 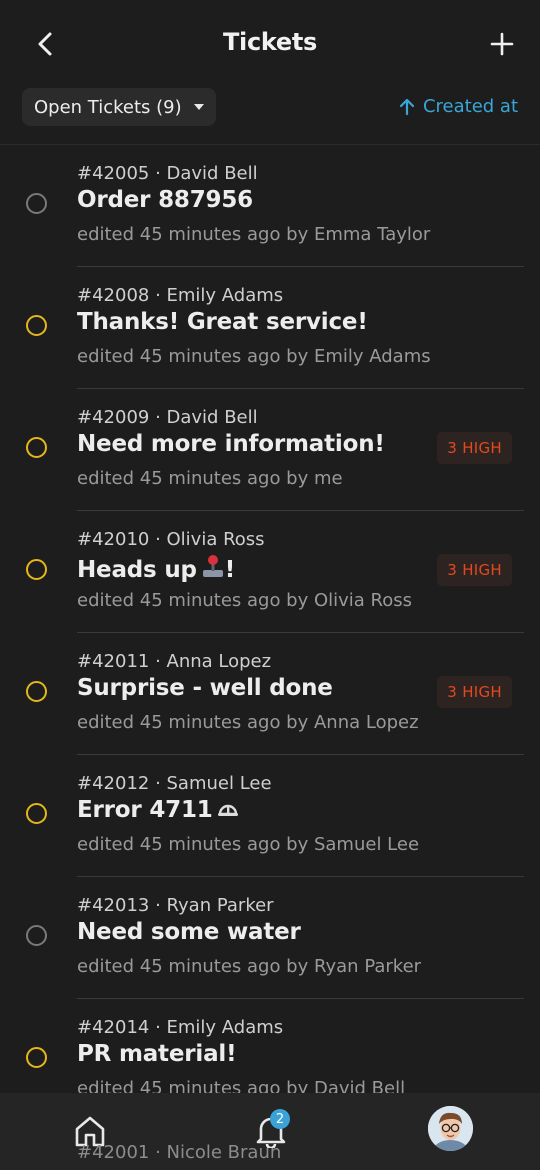 I want to click on page-title: Tickets, so click(x=270, y=42).